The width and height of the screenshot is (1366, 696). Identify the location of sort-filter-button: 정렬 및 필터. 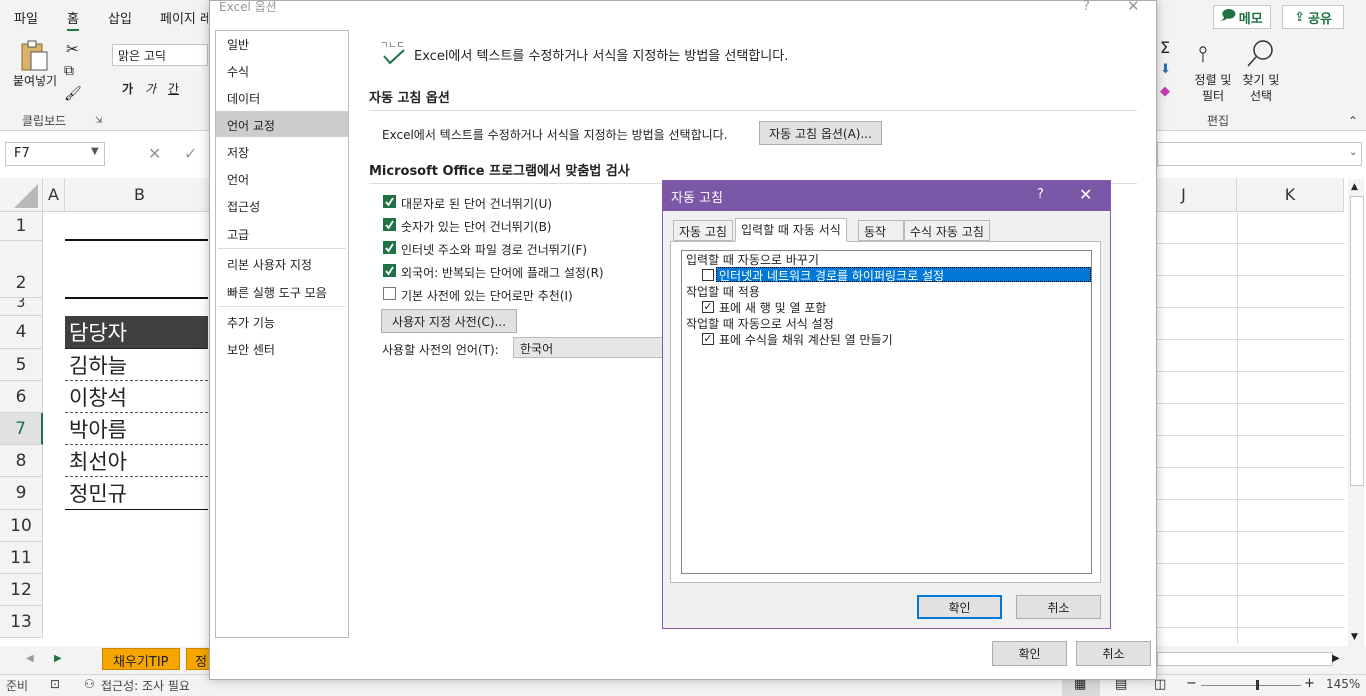
(1213, 88).